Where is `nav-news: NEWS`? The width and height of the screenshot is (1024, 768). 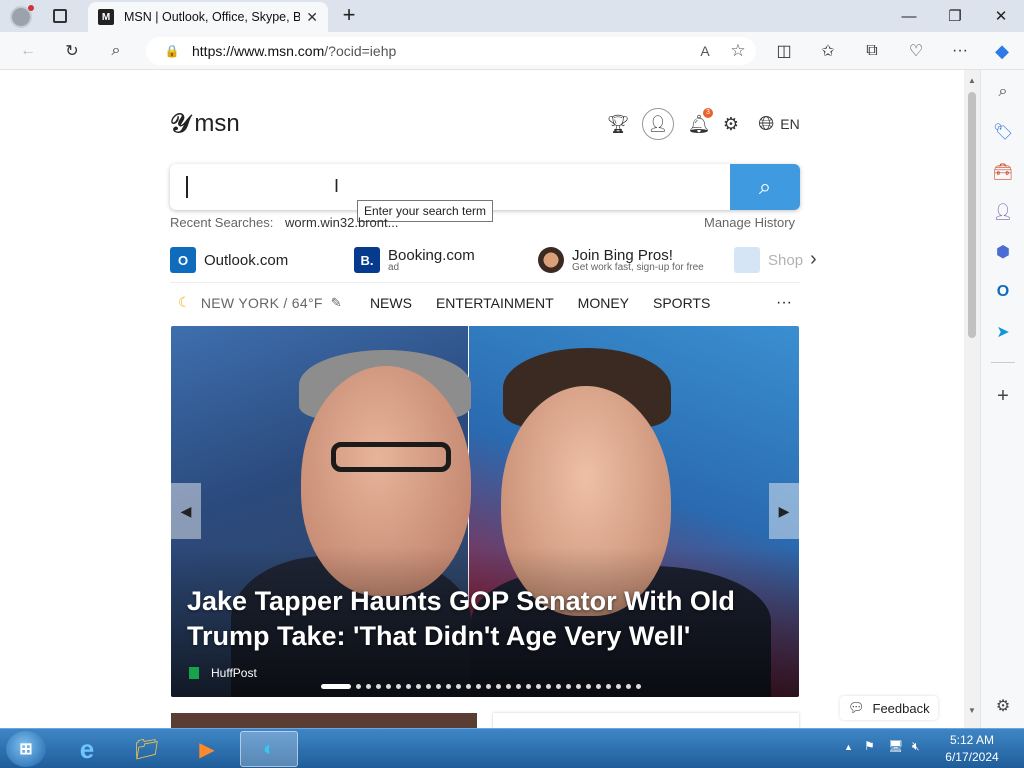 nav-news: NEWS is located at coordinates (391, 303).